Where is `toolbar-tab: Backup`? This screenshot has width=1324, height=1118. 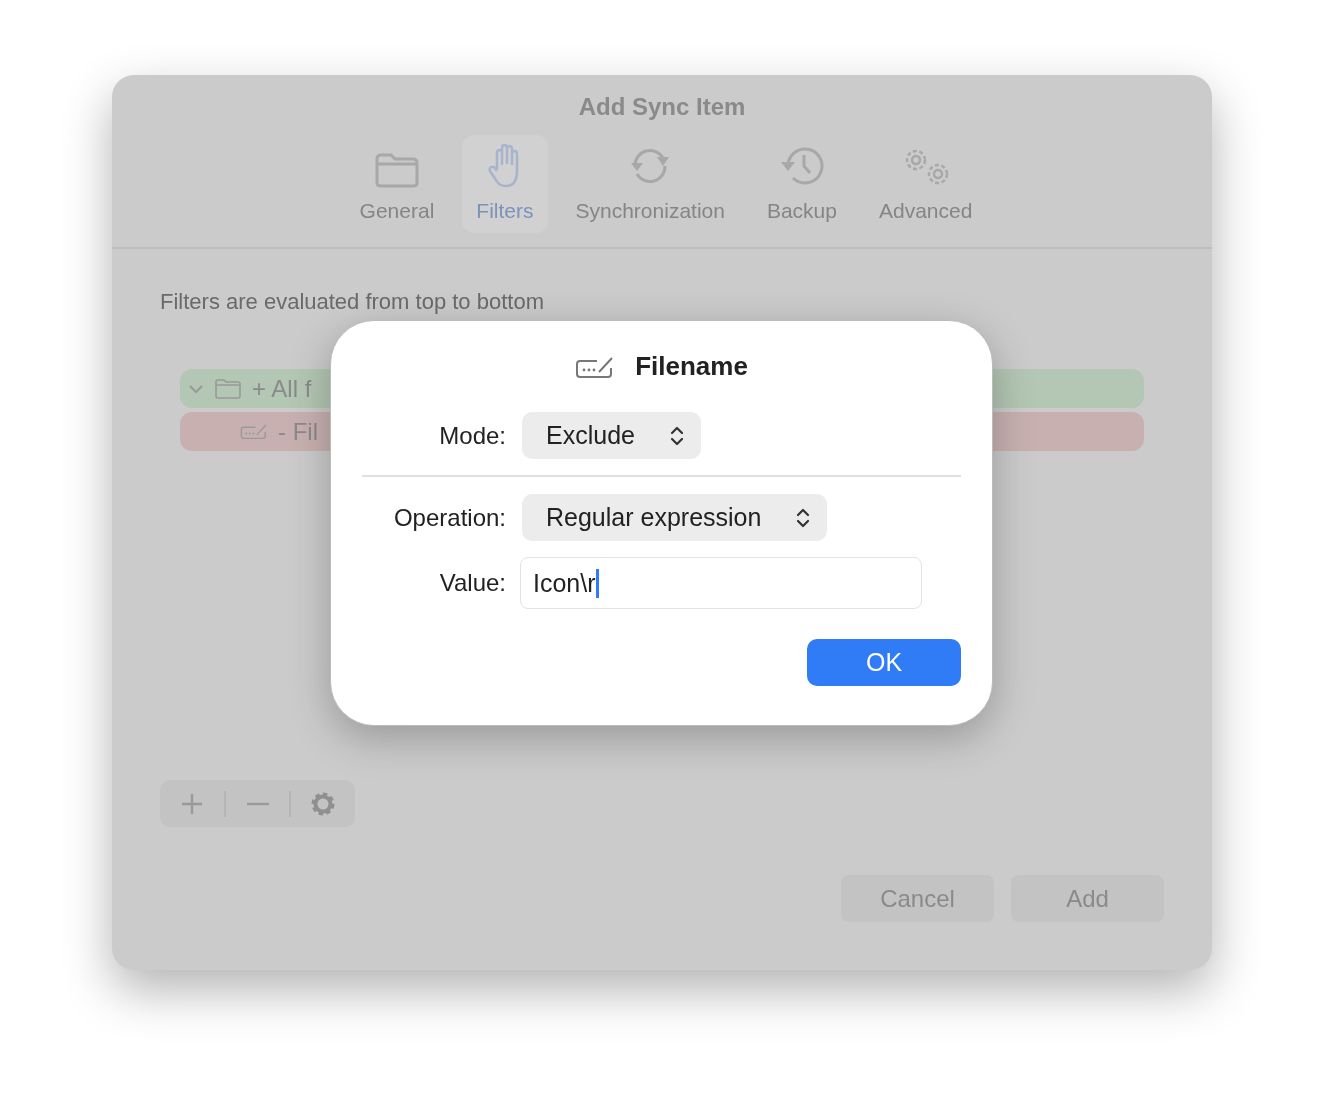 toolbar-tab: Backup is located at coordinates (801, 184).